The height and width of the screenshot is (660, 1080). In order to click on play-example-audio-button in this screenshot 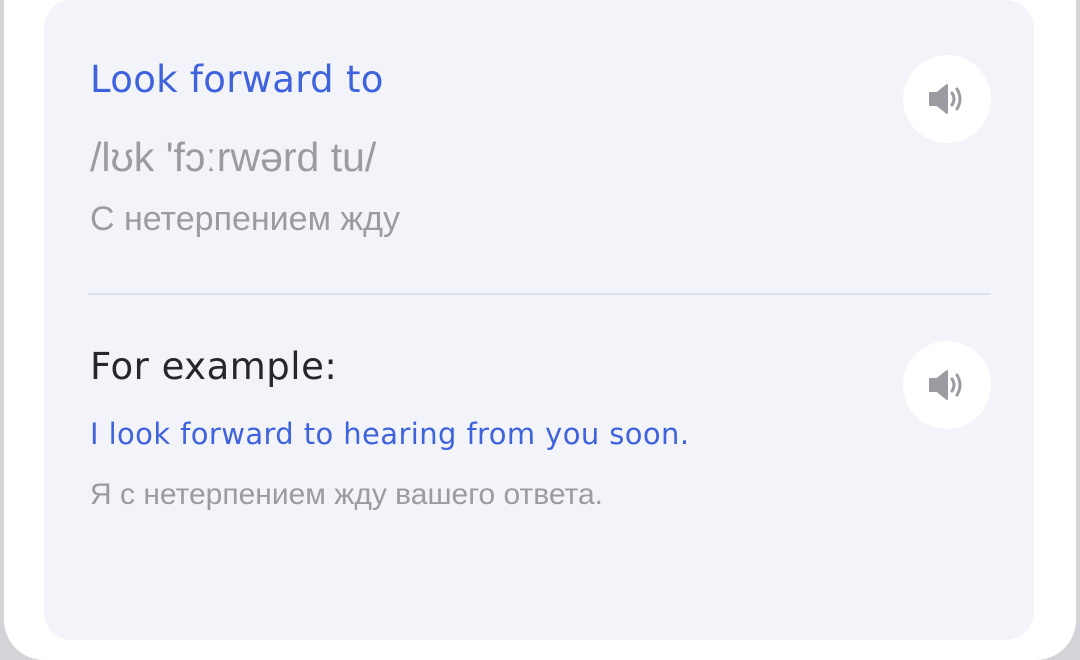, I will do `click(947, 385)`.